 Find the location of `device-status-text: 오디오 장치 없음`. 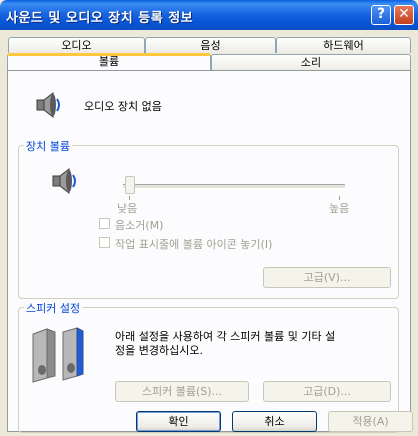

device-status-text: 오디오 장치 없음 is located at coordinates (123, 106).